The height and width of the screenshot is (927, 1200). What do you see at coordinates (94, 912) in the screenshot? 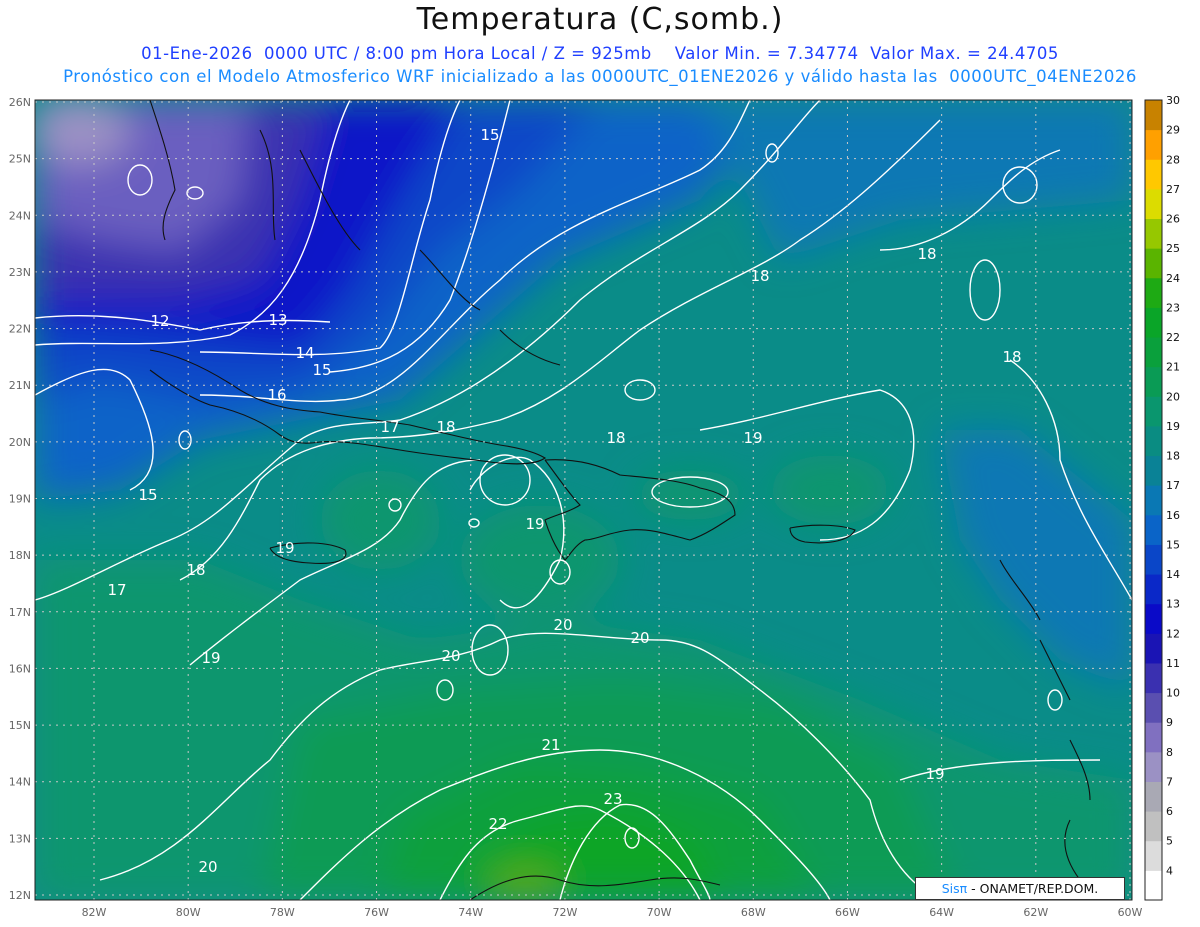
I see `lon-tick-label: 82W` at bounding box center [94, 912].